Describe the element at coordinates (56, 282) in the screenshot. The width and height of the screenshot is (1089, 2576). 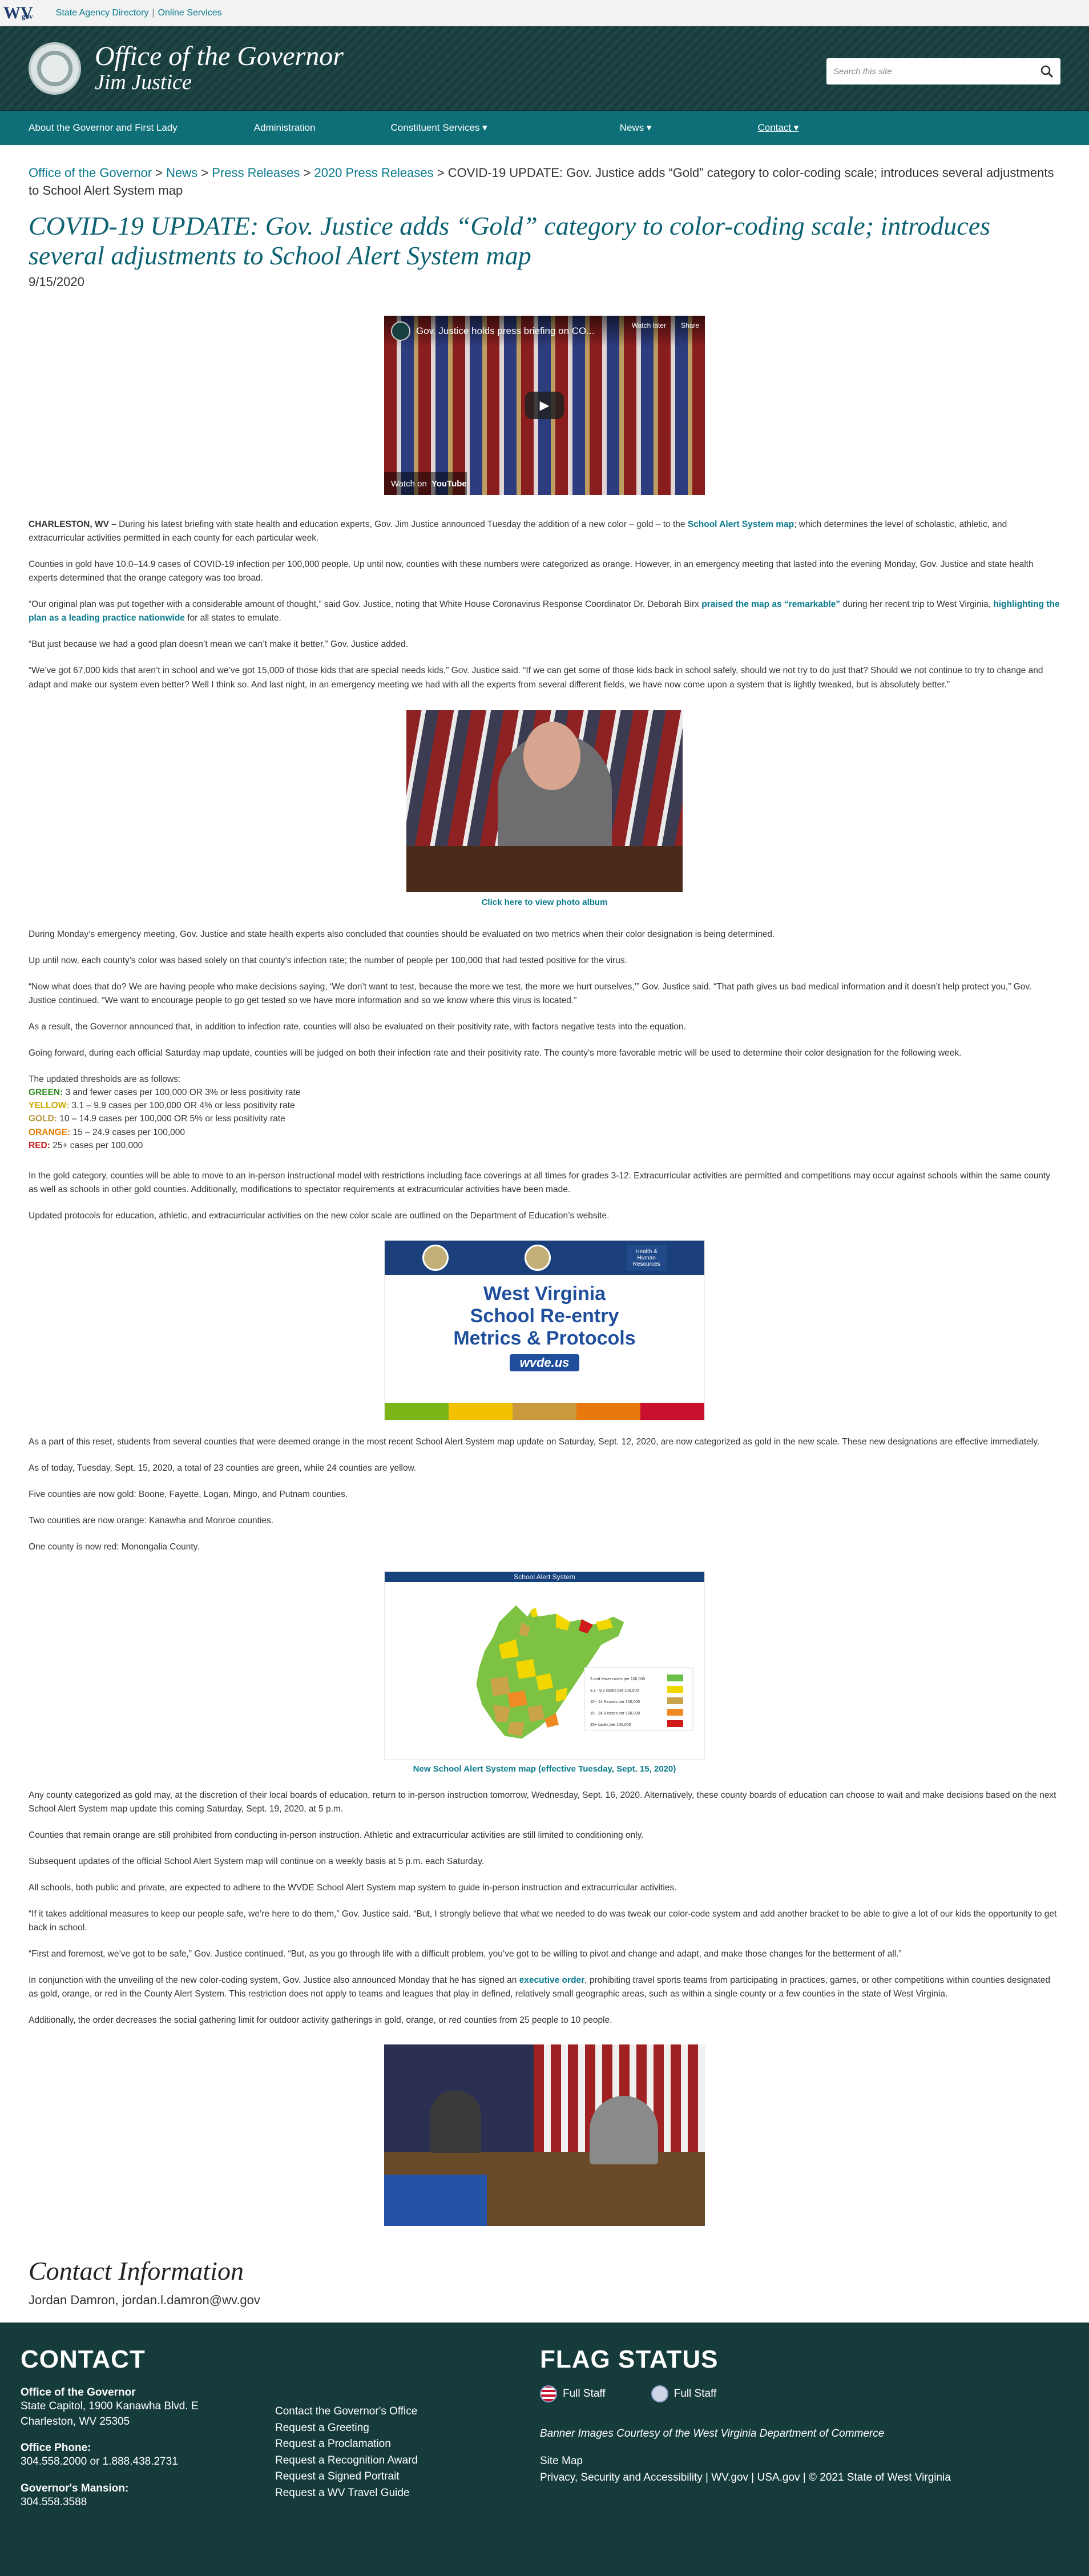
I see `article-date: 9/15/2020` at that location.